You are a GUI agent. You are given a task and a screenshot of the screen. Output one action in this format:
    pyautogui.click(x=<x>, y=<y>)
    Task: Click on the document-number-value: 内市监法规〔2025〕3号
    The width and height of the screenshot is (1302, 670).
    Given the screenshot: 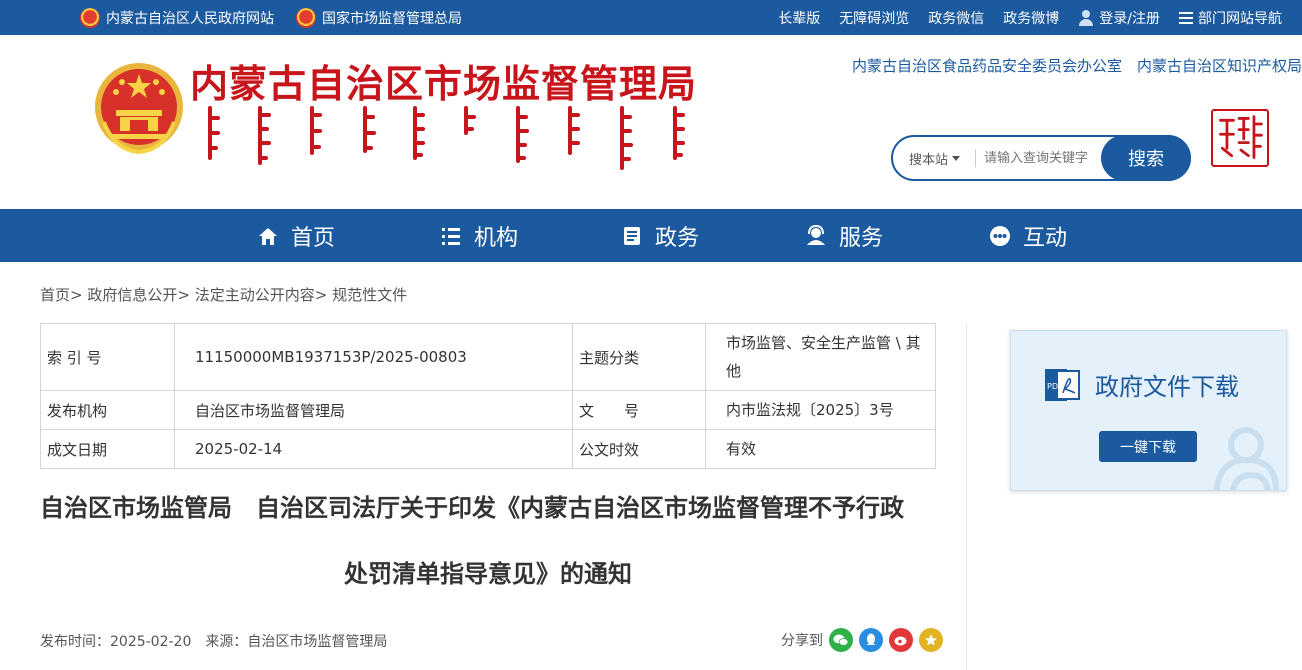 What is the action you would take?
    pyautogui.click(x=820, y=410)
    